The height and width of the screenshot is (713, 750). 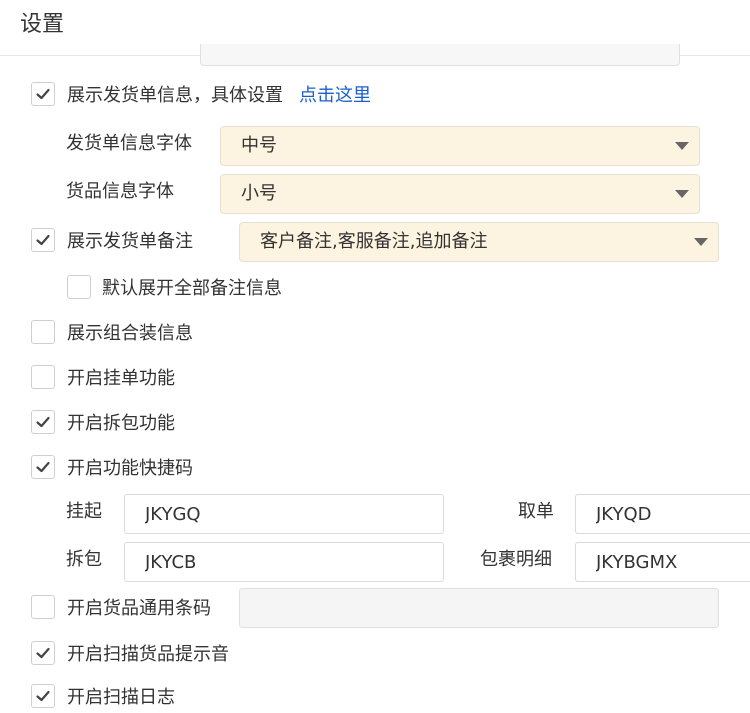 What do you see at coordinates (148, 654) in the screenshot?
I see `scan-sound-label: 开启扫描货品提示音` at bounding box center [148, 654].